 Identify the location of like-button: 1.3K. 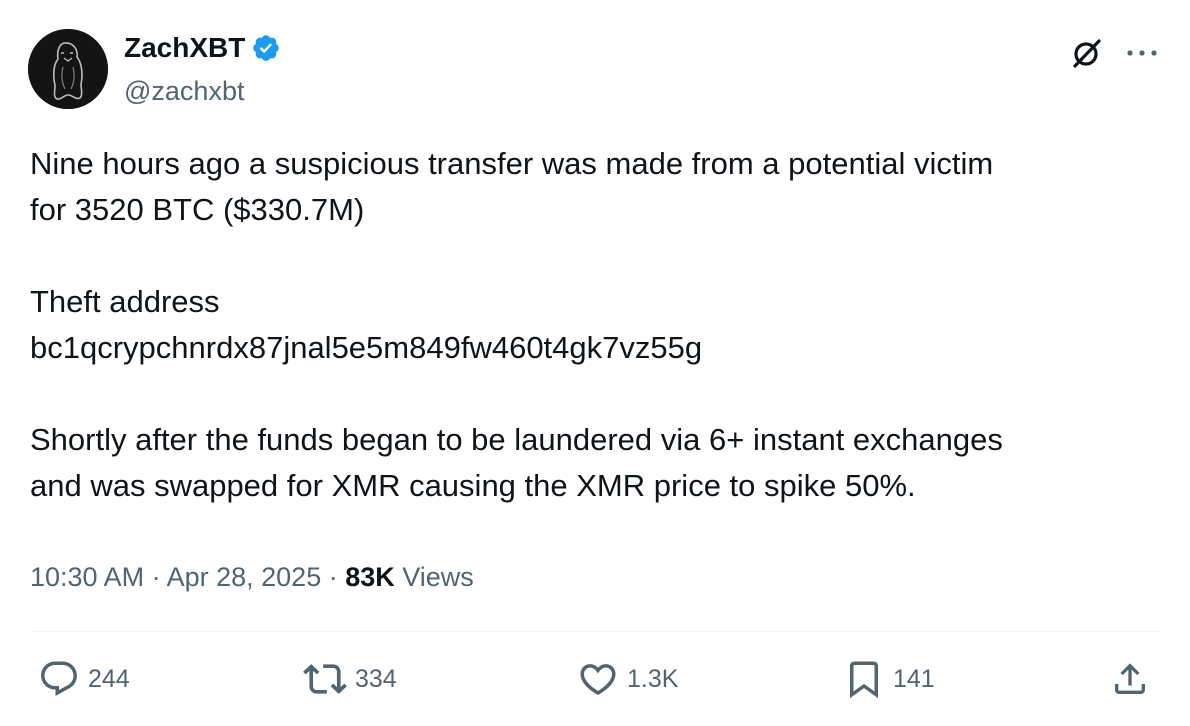
(627, 679).